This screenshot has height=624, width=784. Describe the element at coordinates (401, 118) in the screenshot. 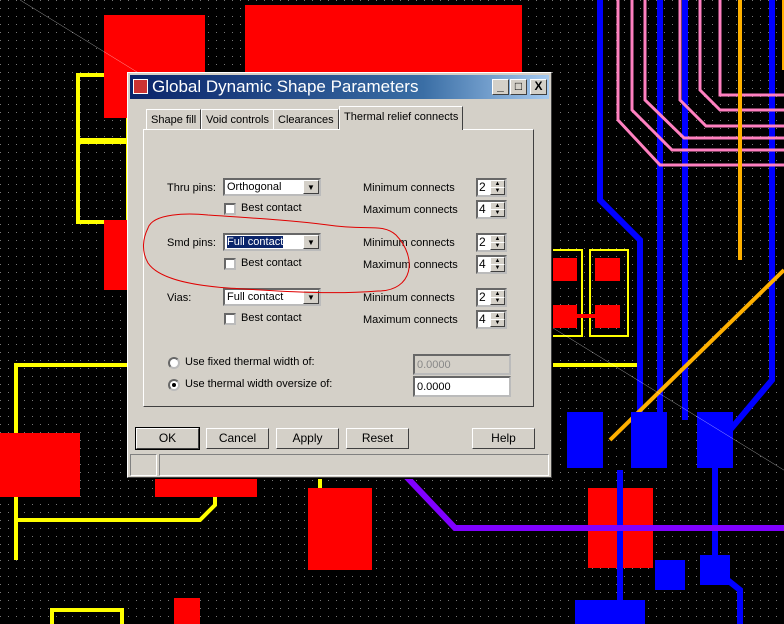

I see `tab-thermal-relief-connects: Thermal relief connects` at that location.